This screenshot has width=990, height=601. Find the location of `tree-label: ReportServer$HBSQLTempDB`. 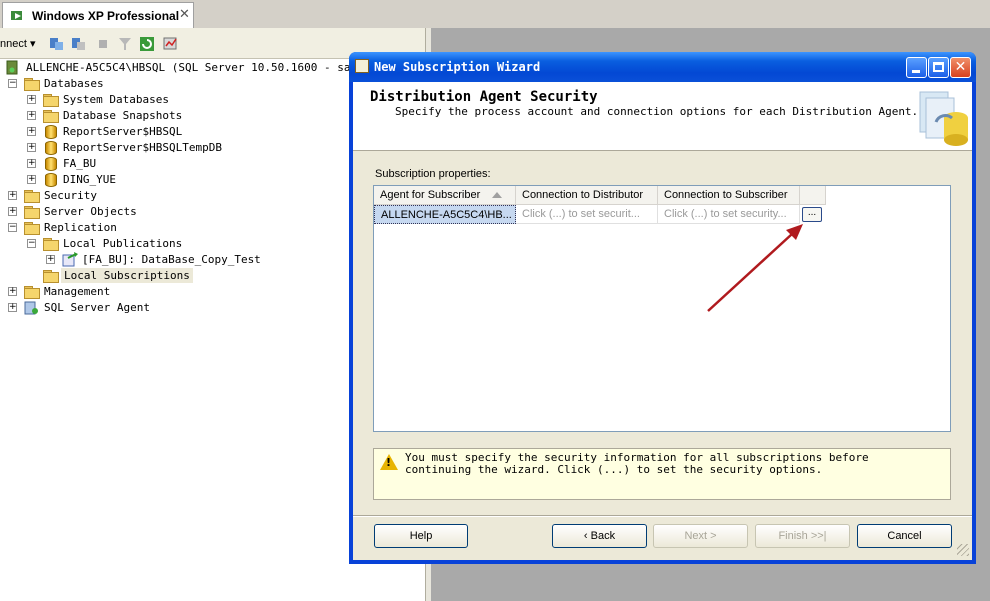

tree-label: ReportServer$HBSQLTempDB is located at coordinates (142, 147).